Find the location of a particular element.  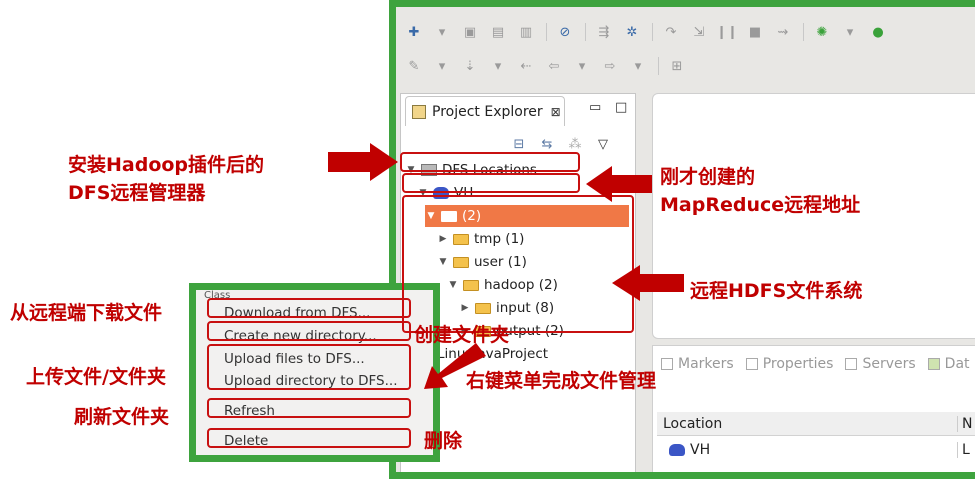

table-header: Location N is located at coordinates (816, 424).